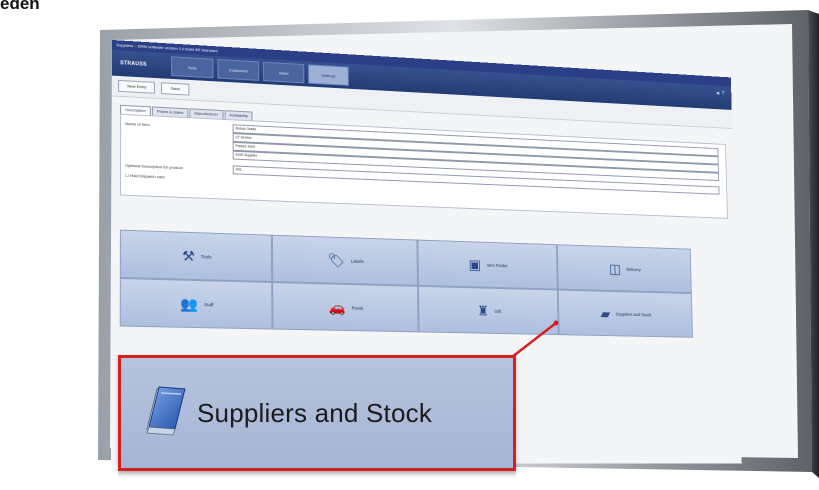 The height and width of the screenshot is (490, 819). I want to click on callout-label: Suppliers and Stock, so click(315, 412).